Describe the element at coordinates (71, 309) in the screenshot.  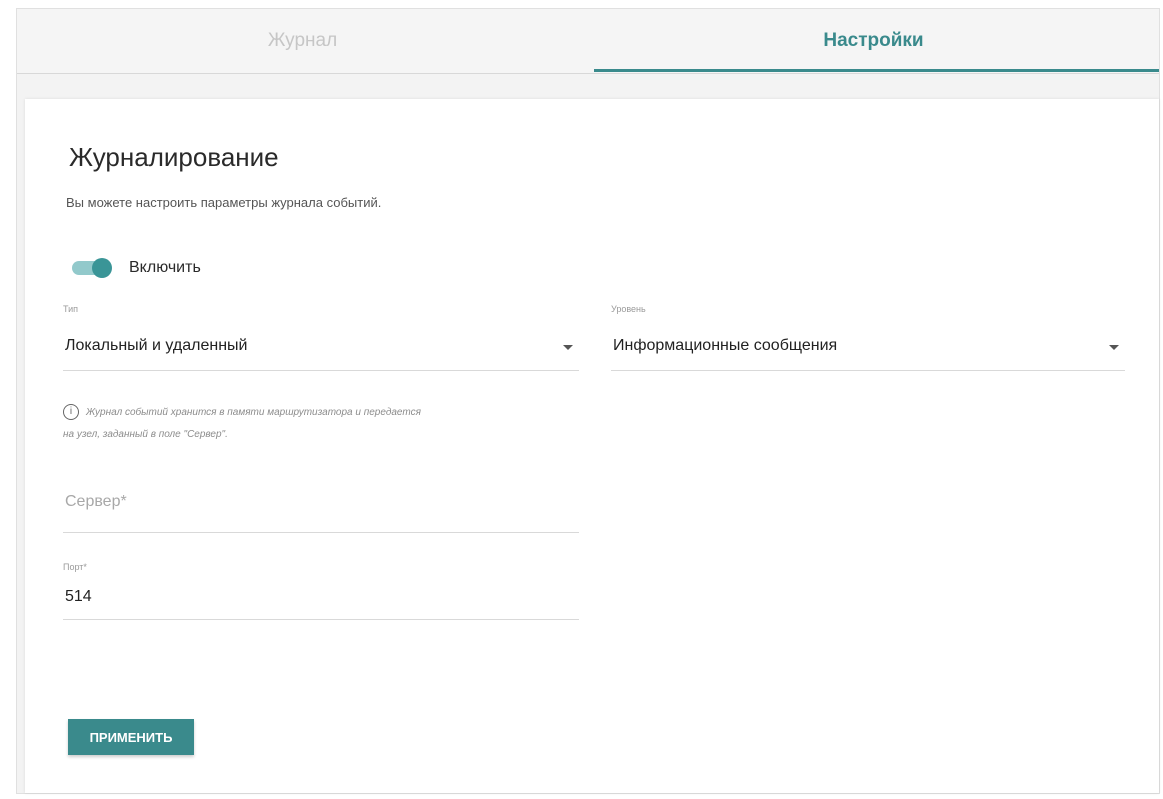
I see `type-select-label: Тип` at that location.